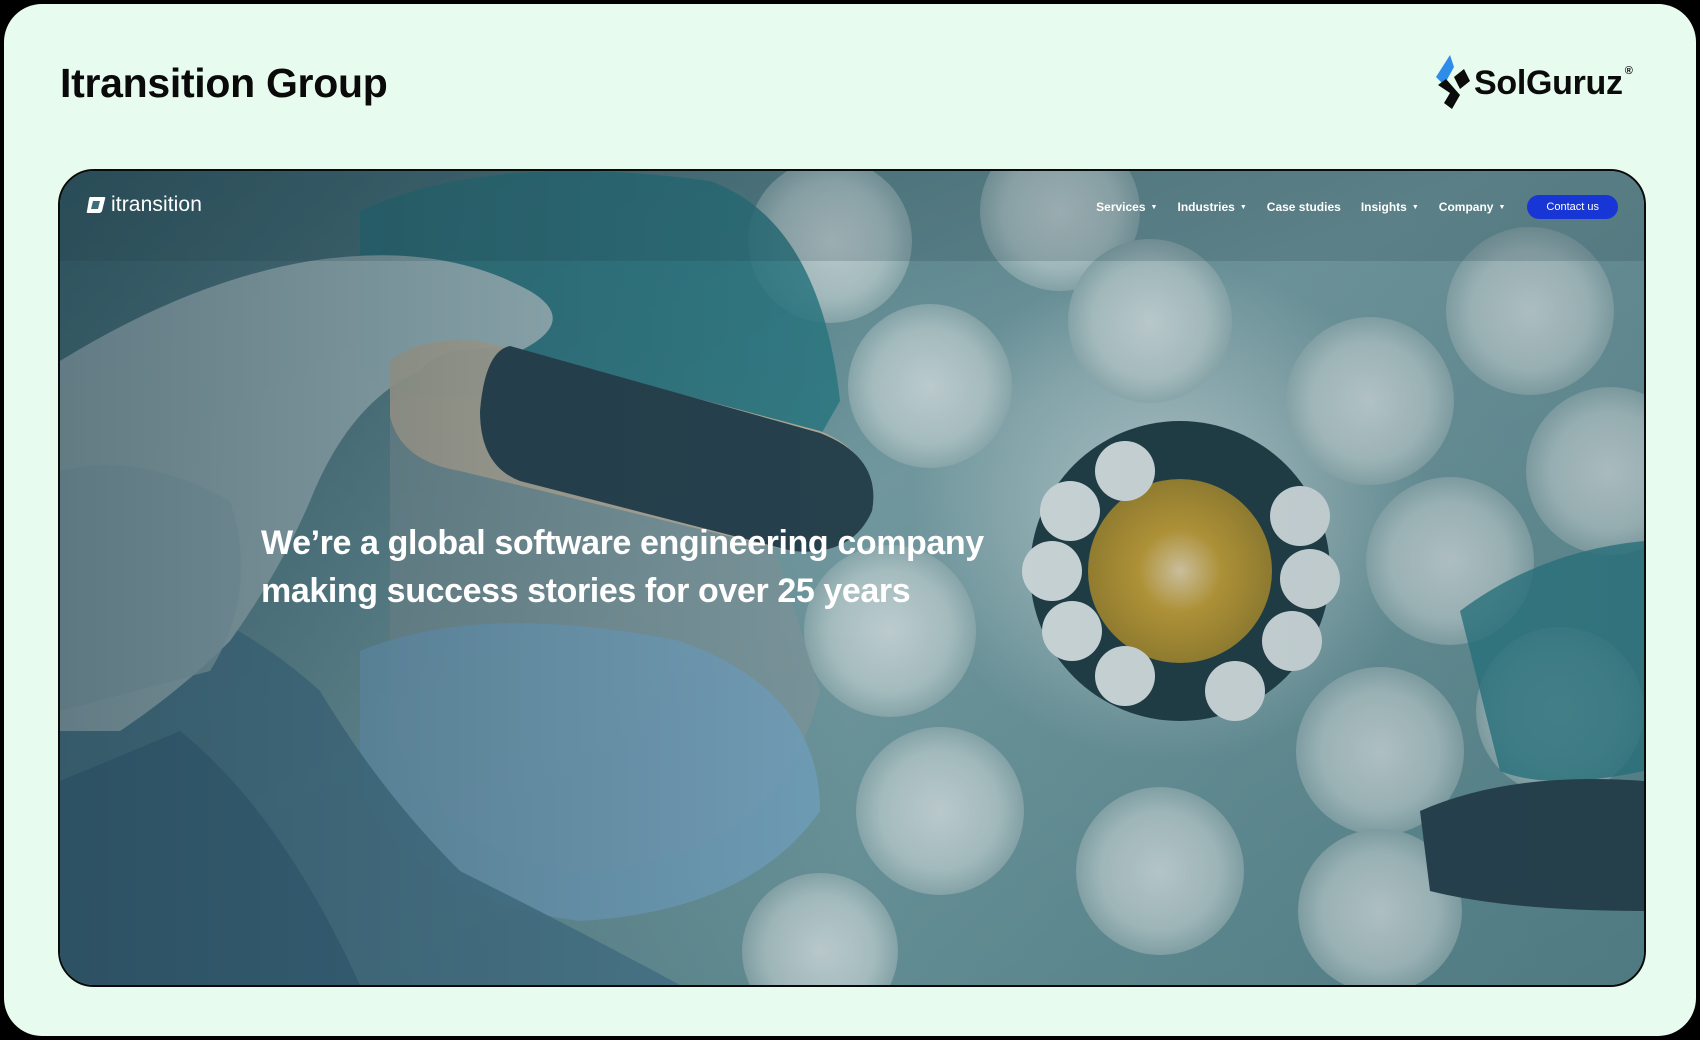  I want to click on brand-name: SolGuruz, so click(1548, 82).